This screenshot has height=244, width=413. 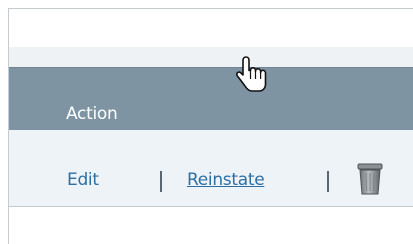 What do you see at coordinates (92, 114) in the screenshot?
I see `column-header-action: Action` at bounding box center [92, 114].